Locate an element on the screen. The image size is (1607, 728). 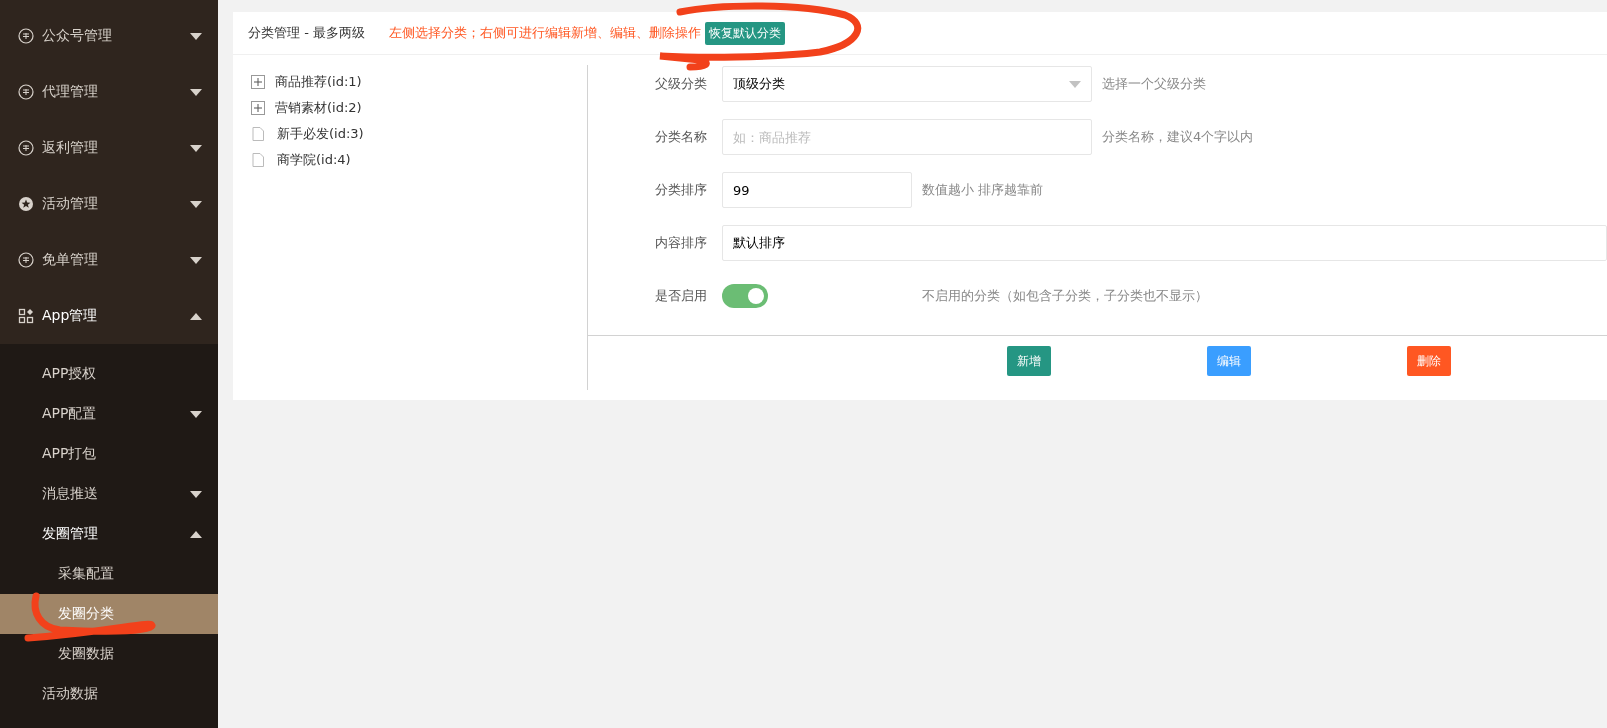
input-field: 如：商品推荐 is located at coordinates (907, 137).